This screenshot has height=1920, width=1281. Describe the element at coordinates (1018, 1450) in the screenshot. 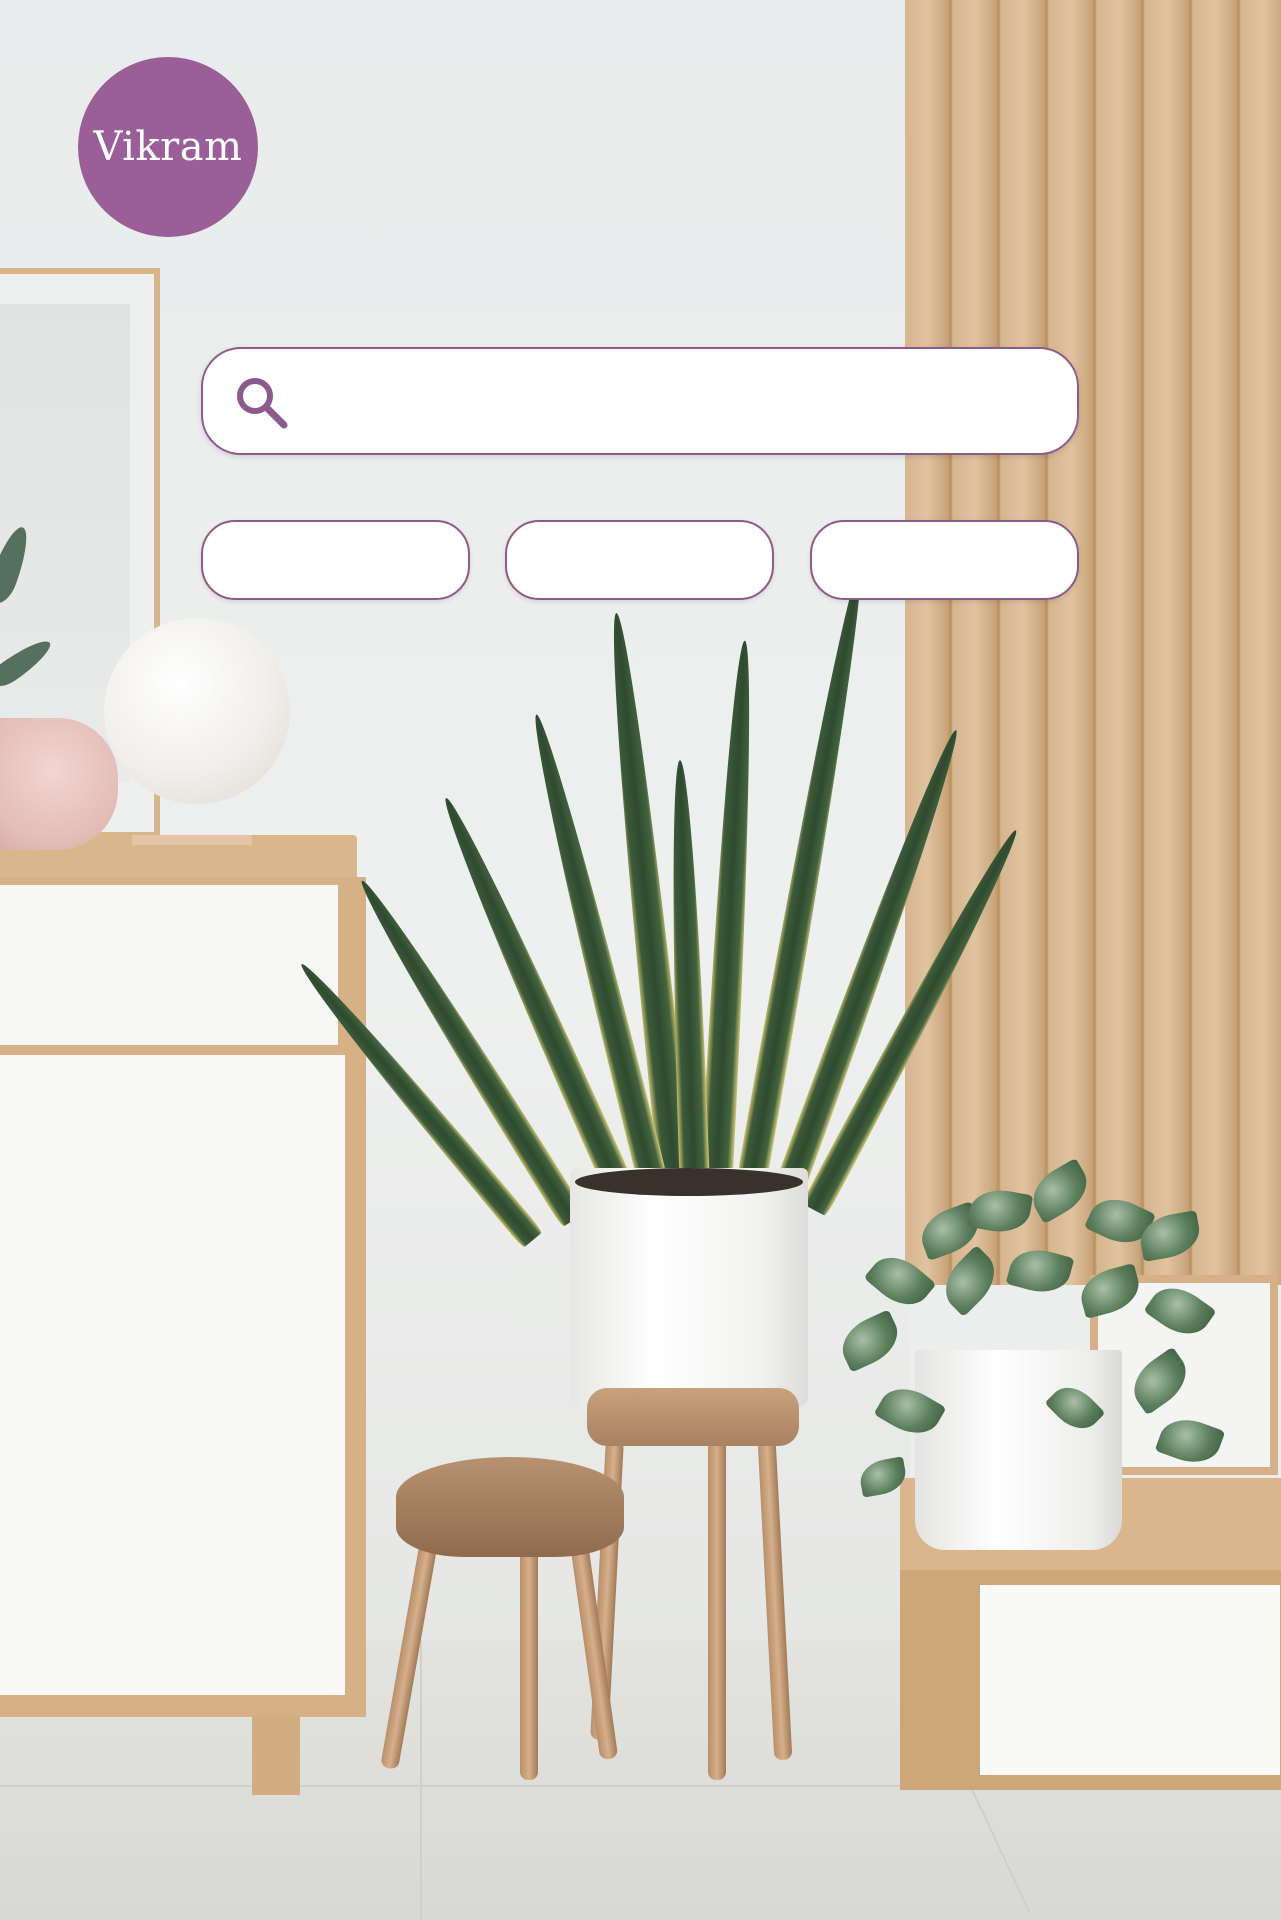

I see `white-pot-small` at that location.